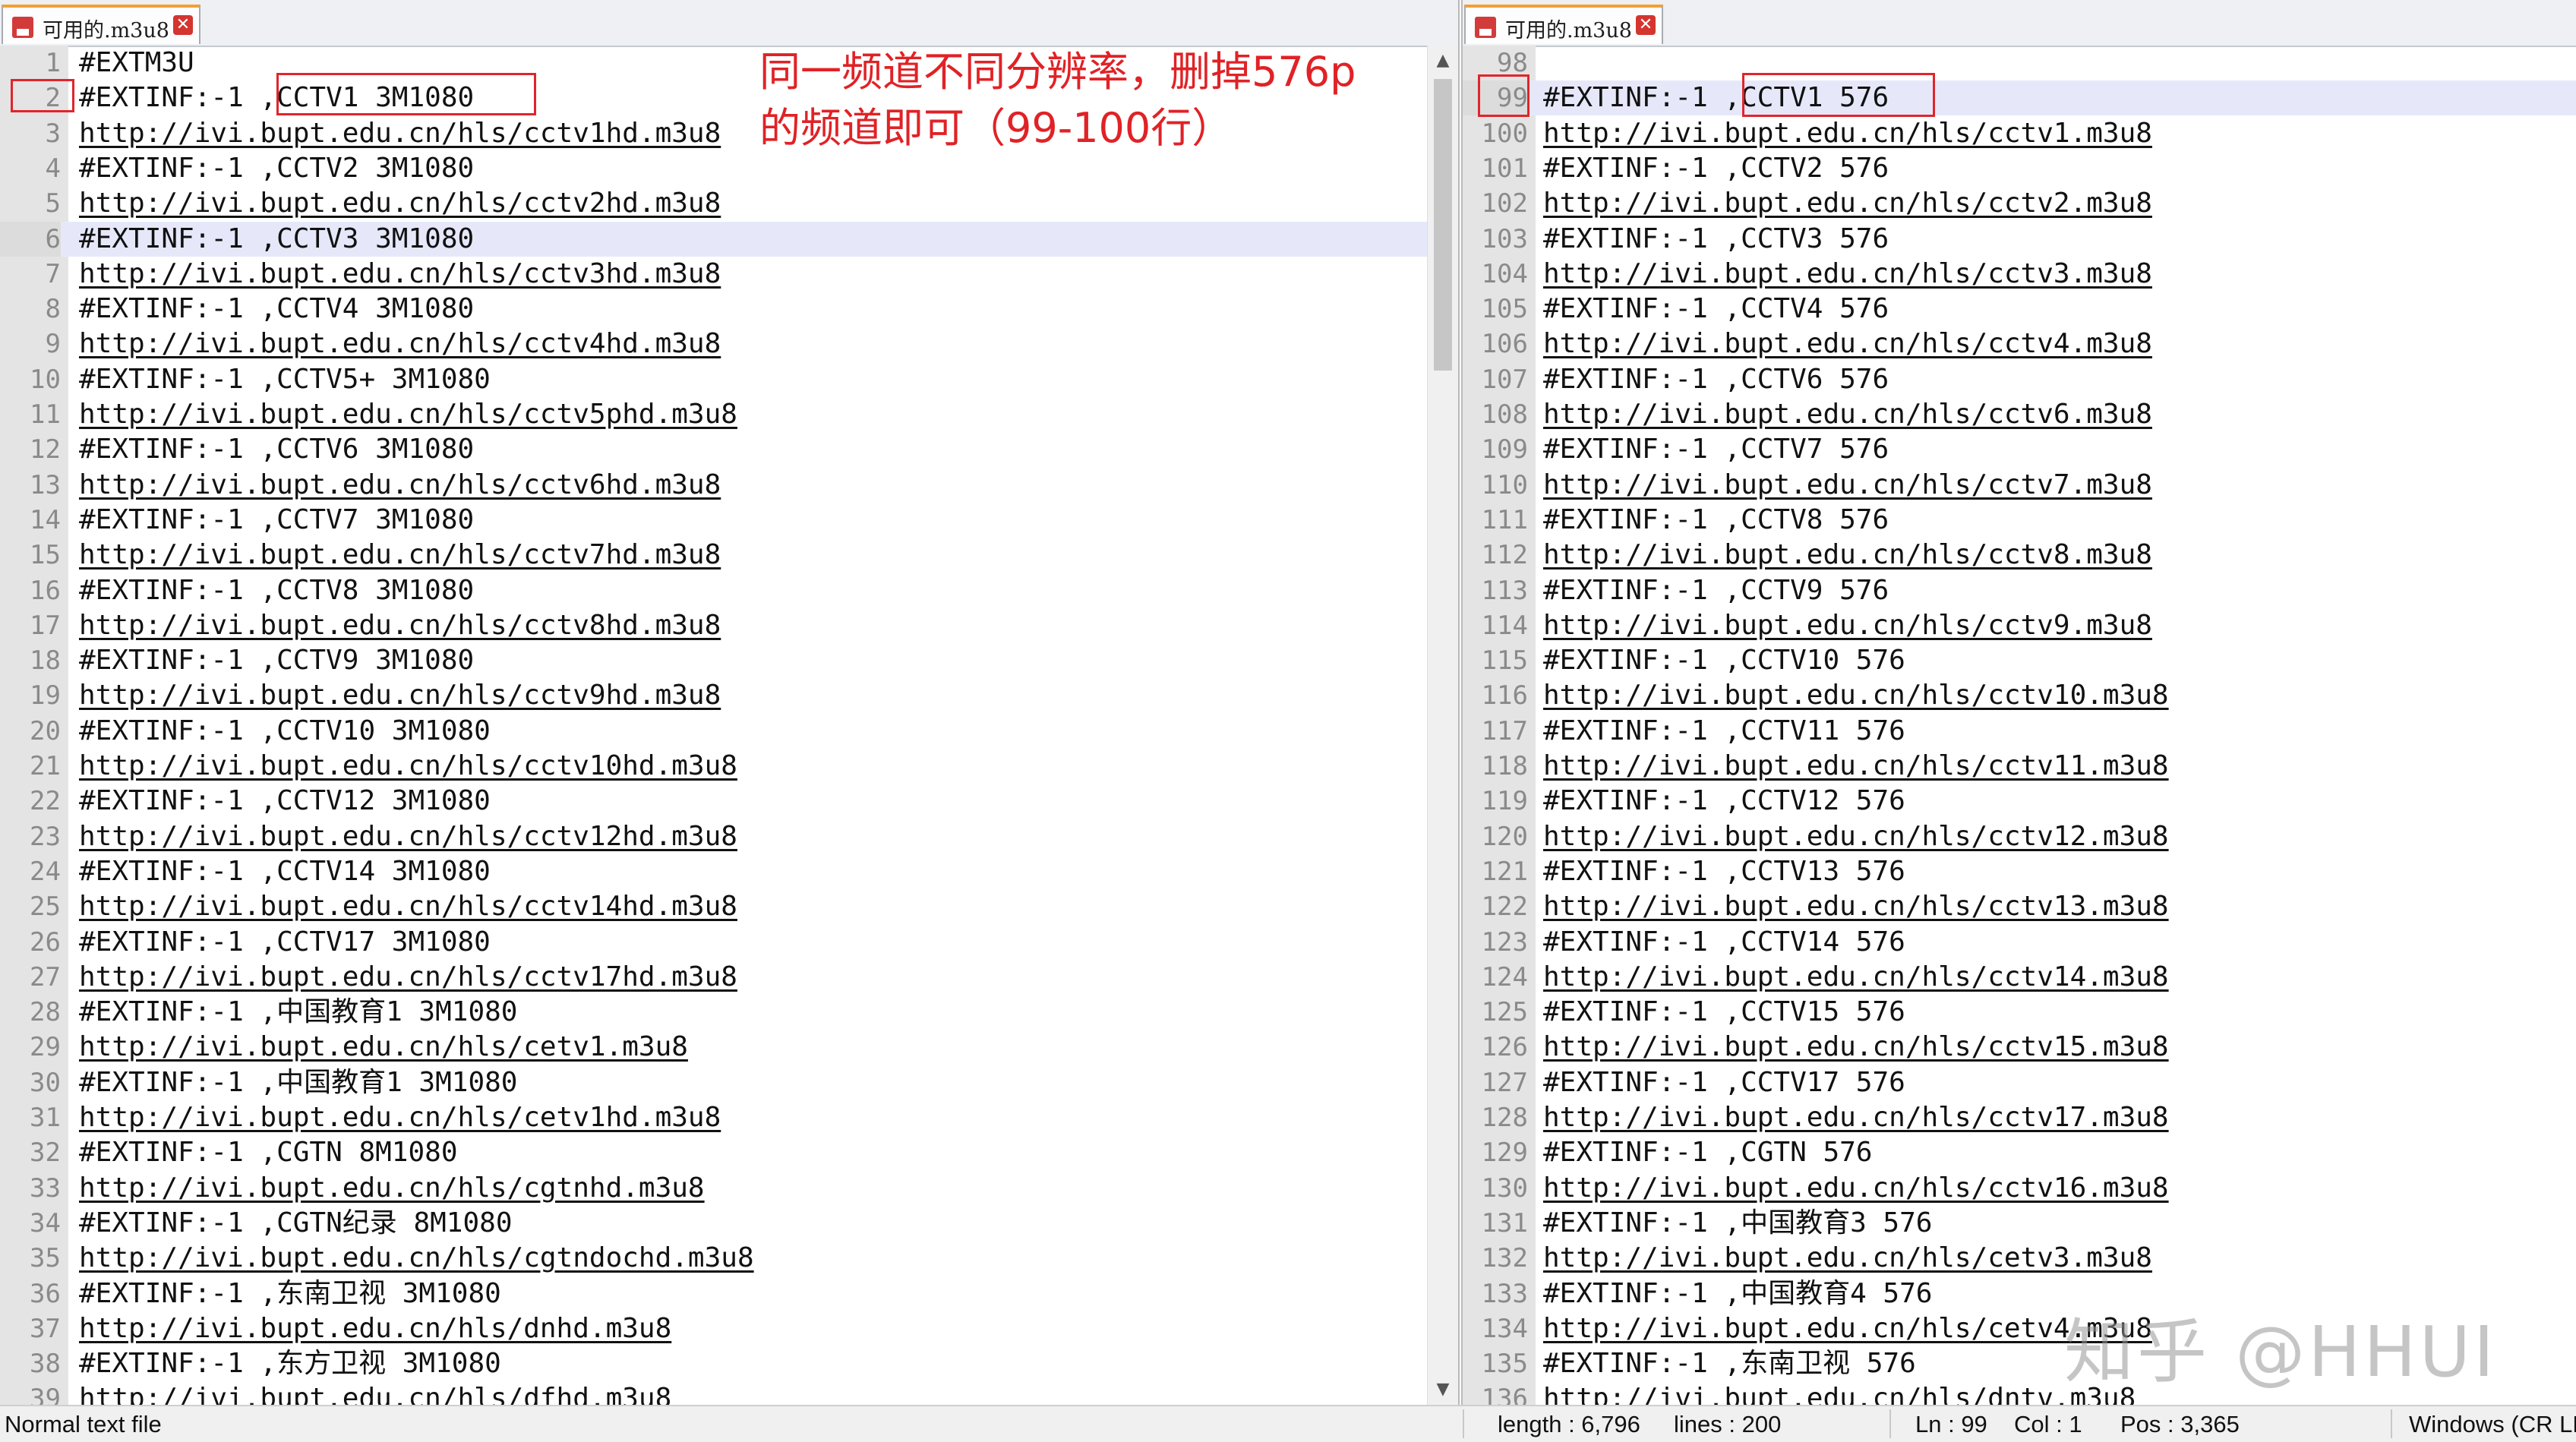 The width and height of the screenshot is (2576, 1442). I want to click on scroll-up-arrow-icon: ▲, so click(1443, 61).